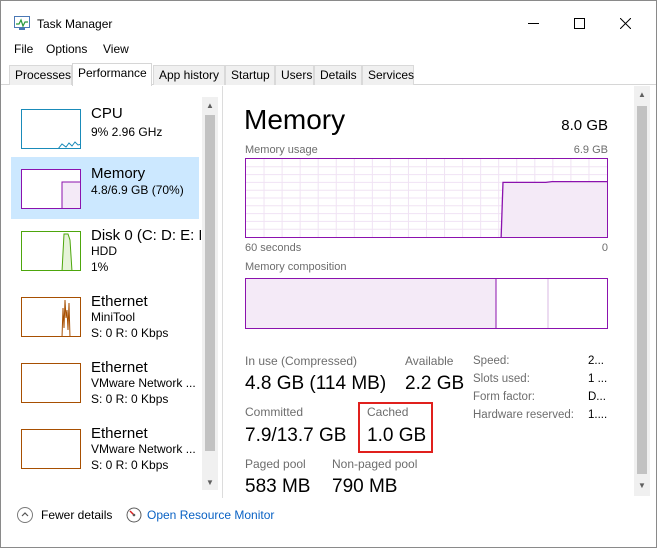  I want to click on tab-processes: Processes, so click(40, 75).